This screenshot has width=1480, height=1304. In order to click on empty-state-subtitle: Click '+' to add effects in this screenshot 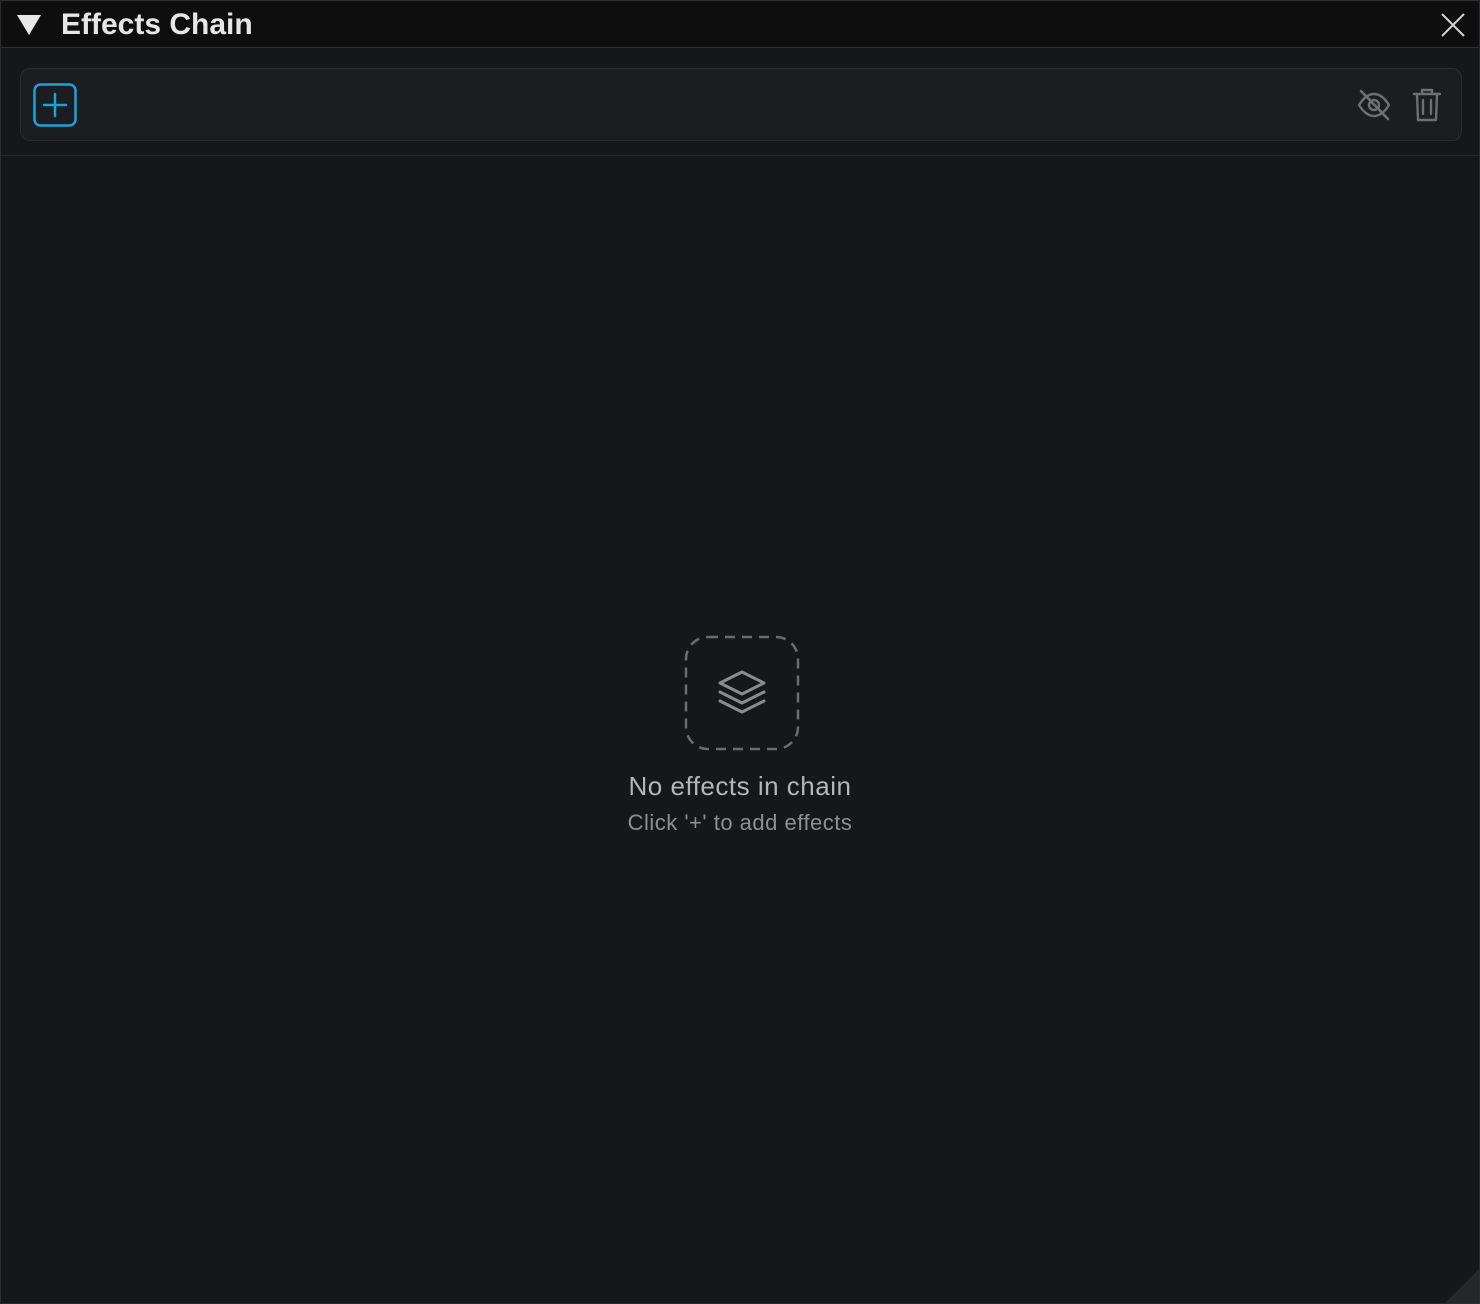, I will do `click(740, 822)`.